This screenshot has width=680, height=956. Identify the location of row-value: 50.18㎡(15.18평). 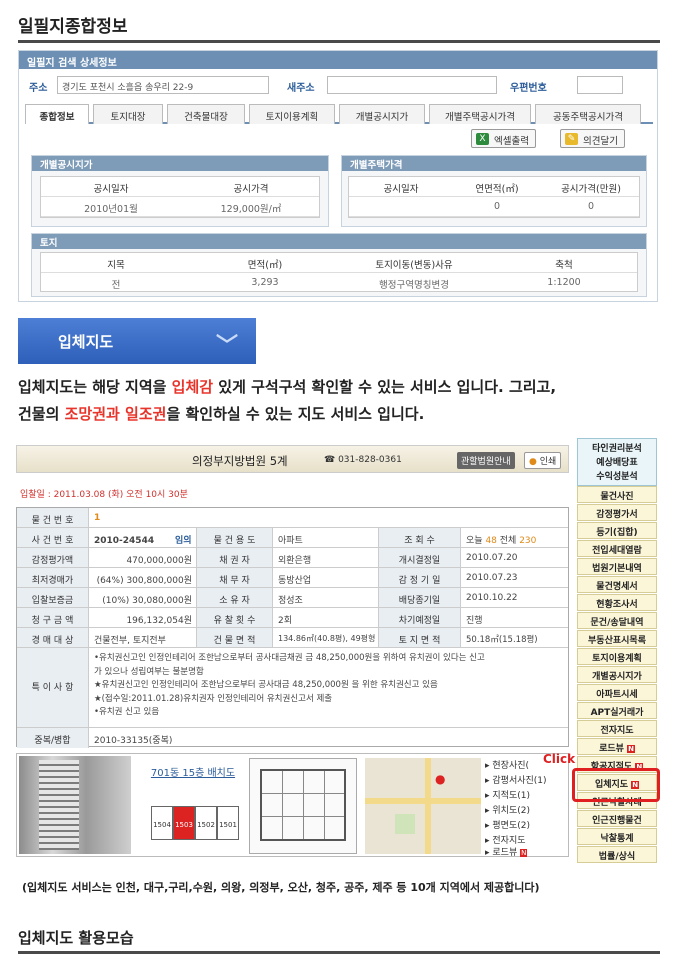
(502, 640).